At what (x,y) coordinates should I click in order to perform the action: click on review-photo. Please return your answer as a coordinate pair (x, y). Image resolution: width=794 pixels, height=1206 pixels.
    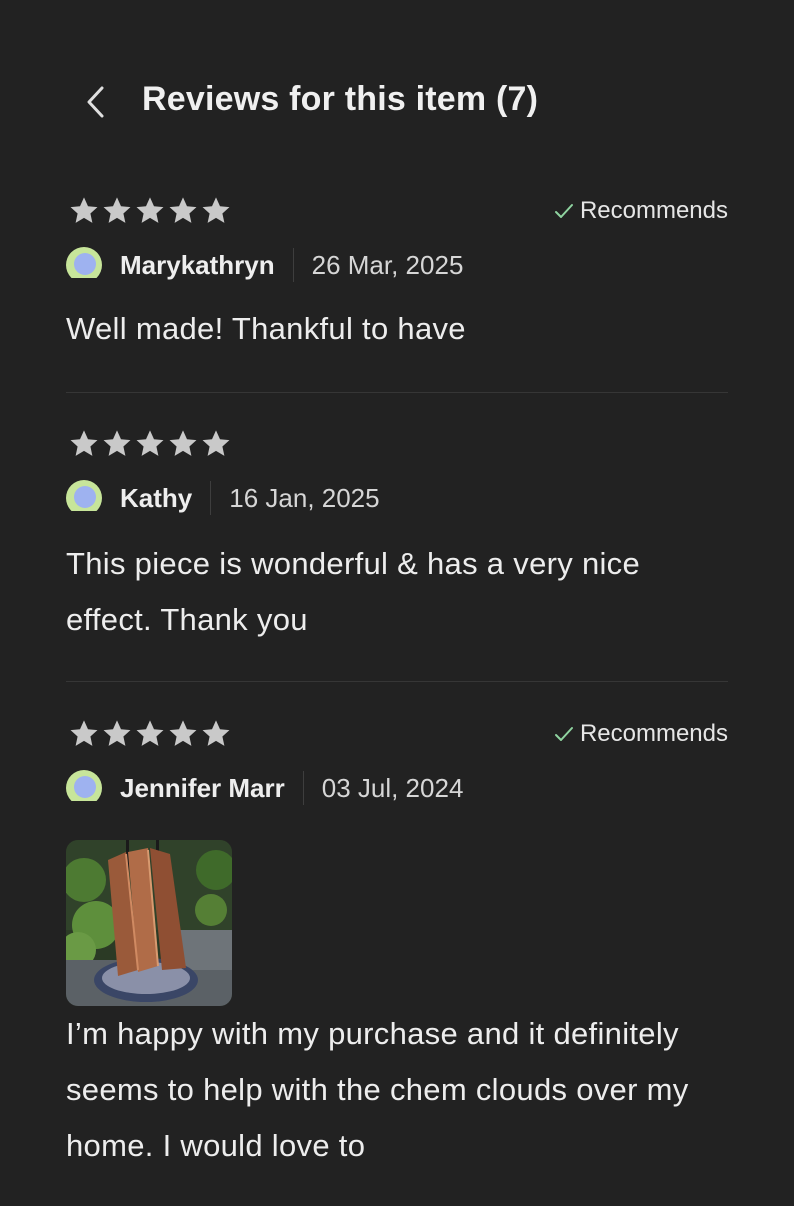
    Looking at the image, I should click on (149, 923).